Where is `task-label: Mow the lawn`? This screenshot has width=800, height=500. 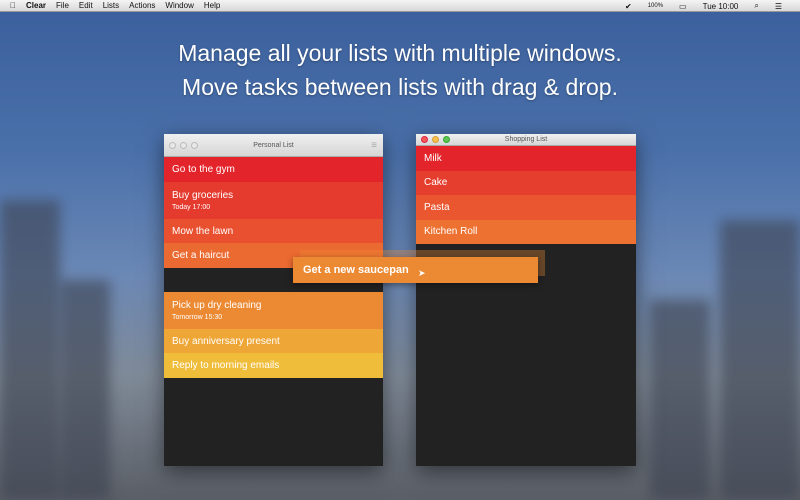
task-label: Mow the lawn is located at coordinates (203, 231).